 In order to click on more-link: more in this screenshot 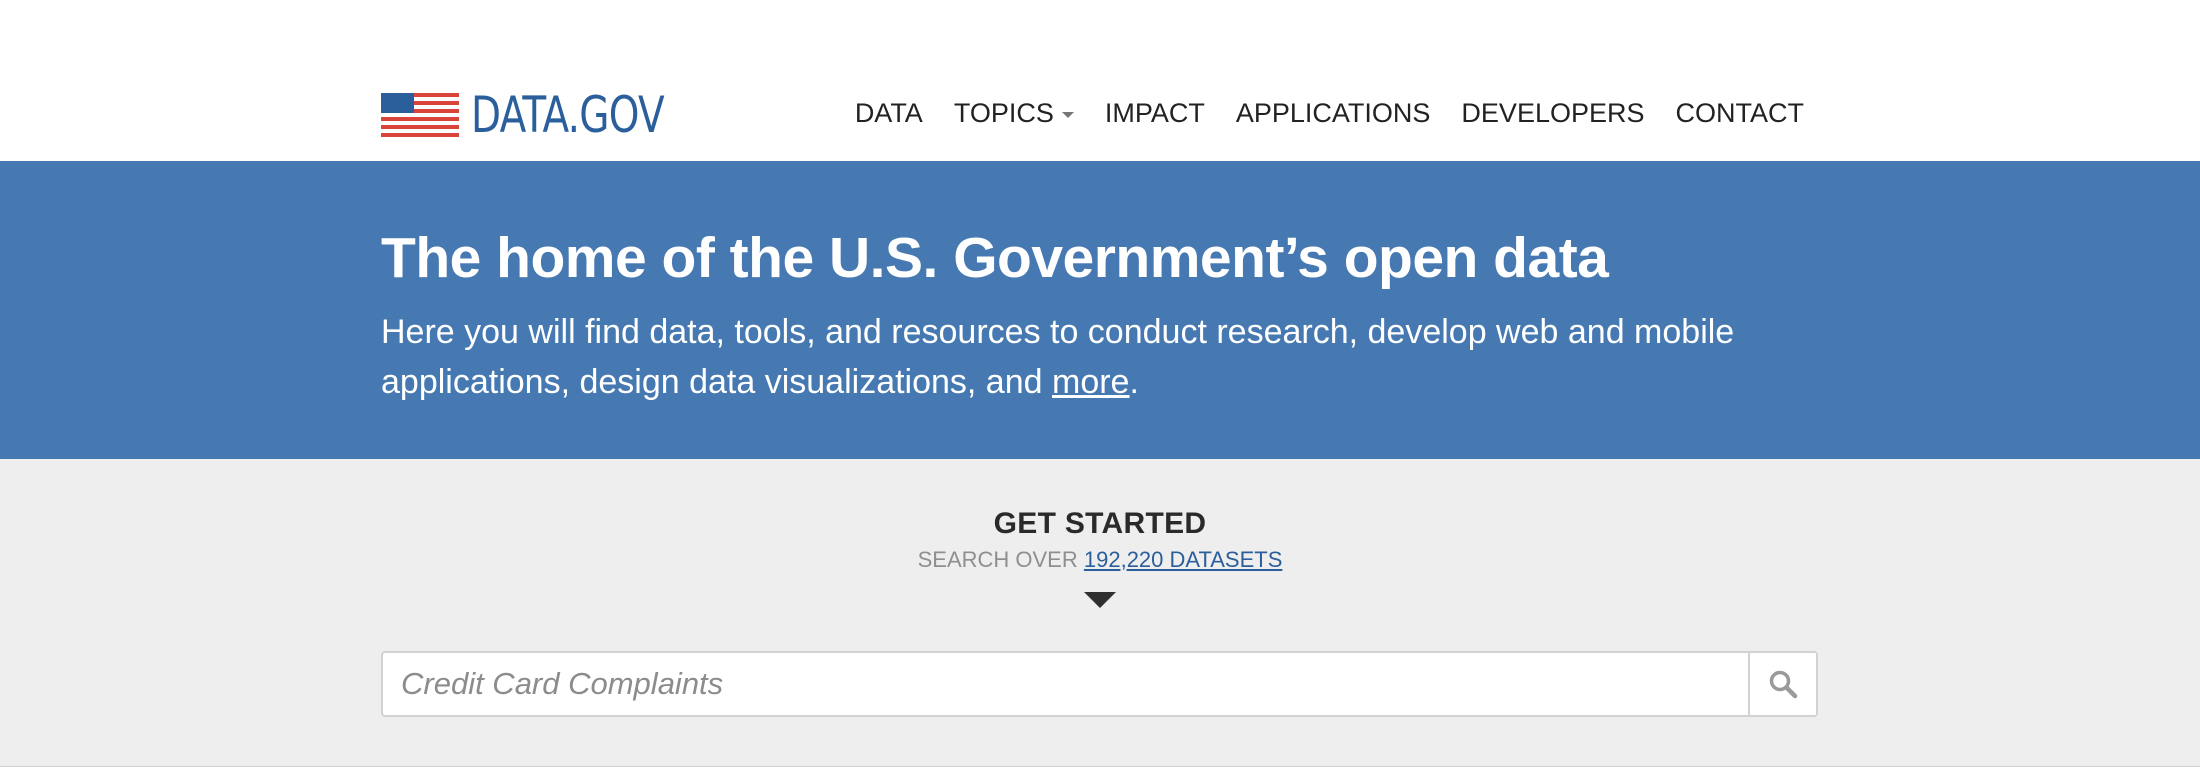, I will do `click(1090, 382)`.